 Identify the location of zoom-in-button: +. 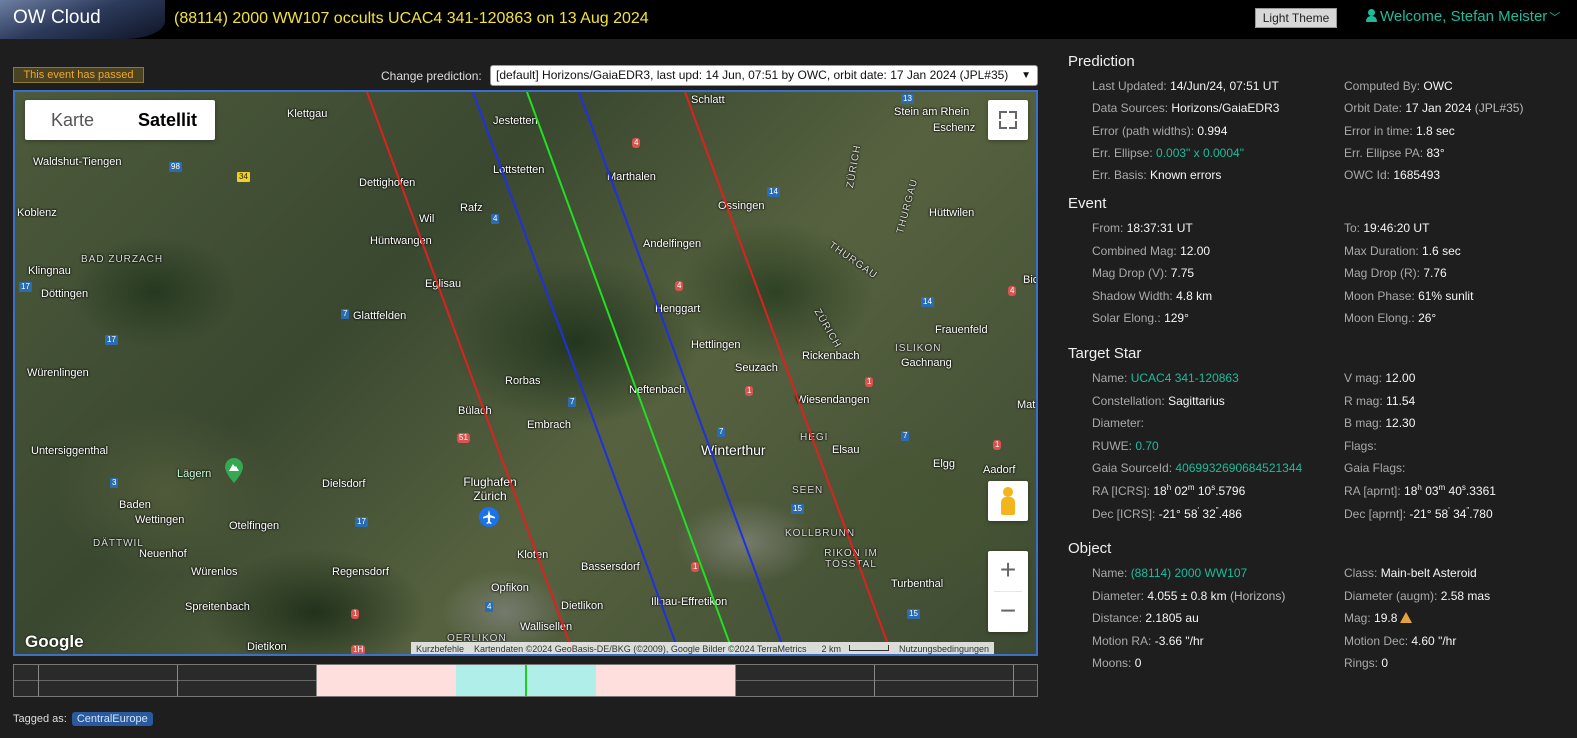
(1008, 571).